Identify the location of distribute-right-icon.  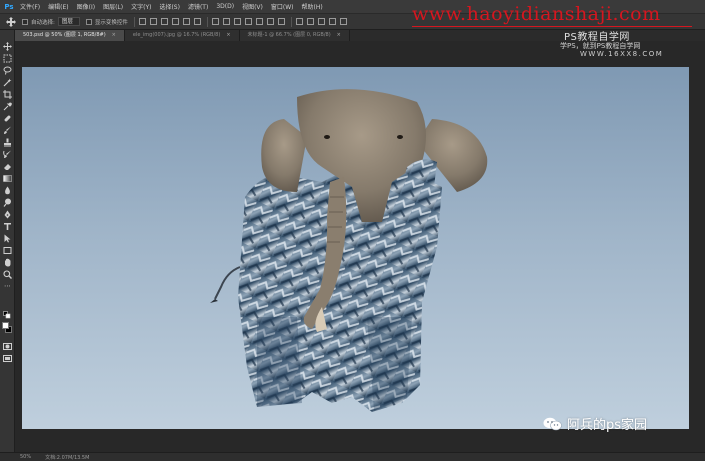
(270, 21).